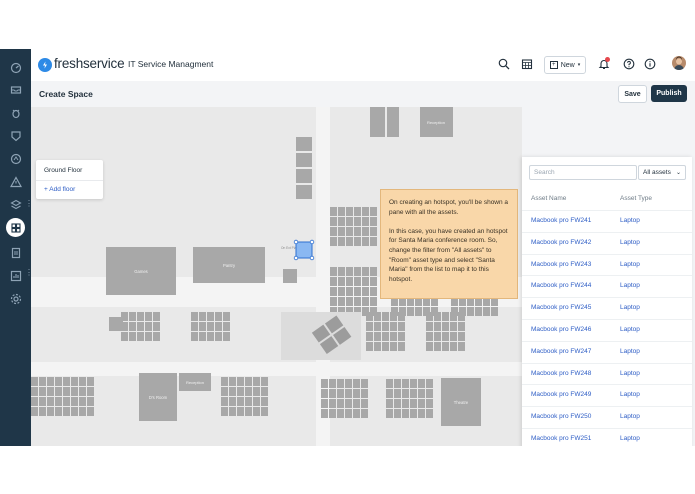 The height and width of the screenshot is (494, 695). What do you see at coordinates (567, 65) in the screenshot?
I see `new-button-label: New` at bounding box center [567, 65].